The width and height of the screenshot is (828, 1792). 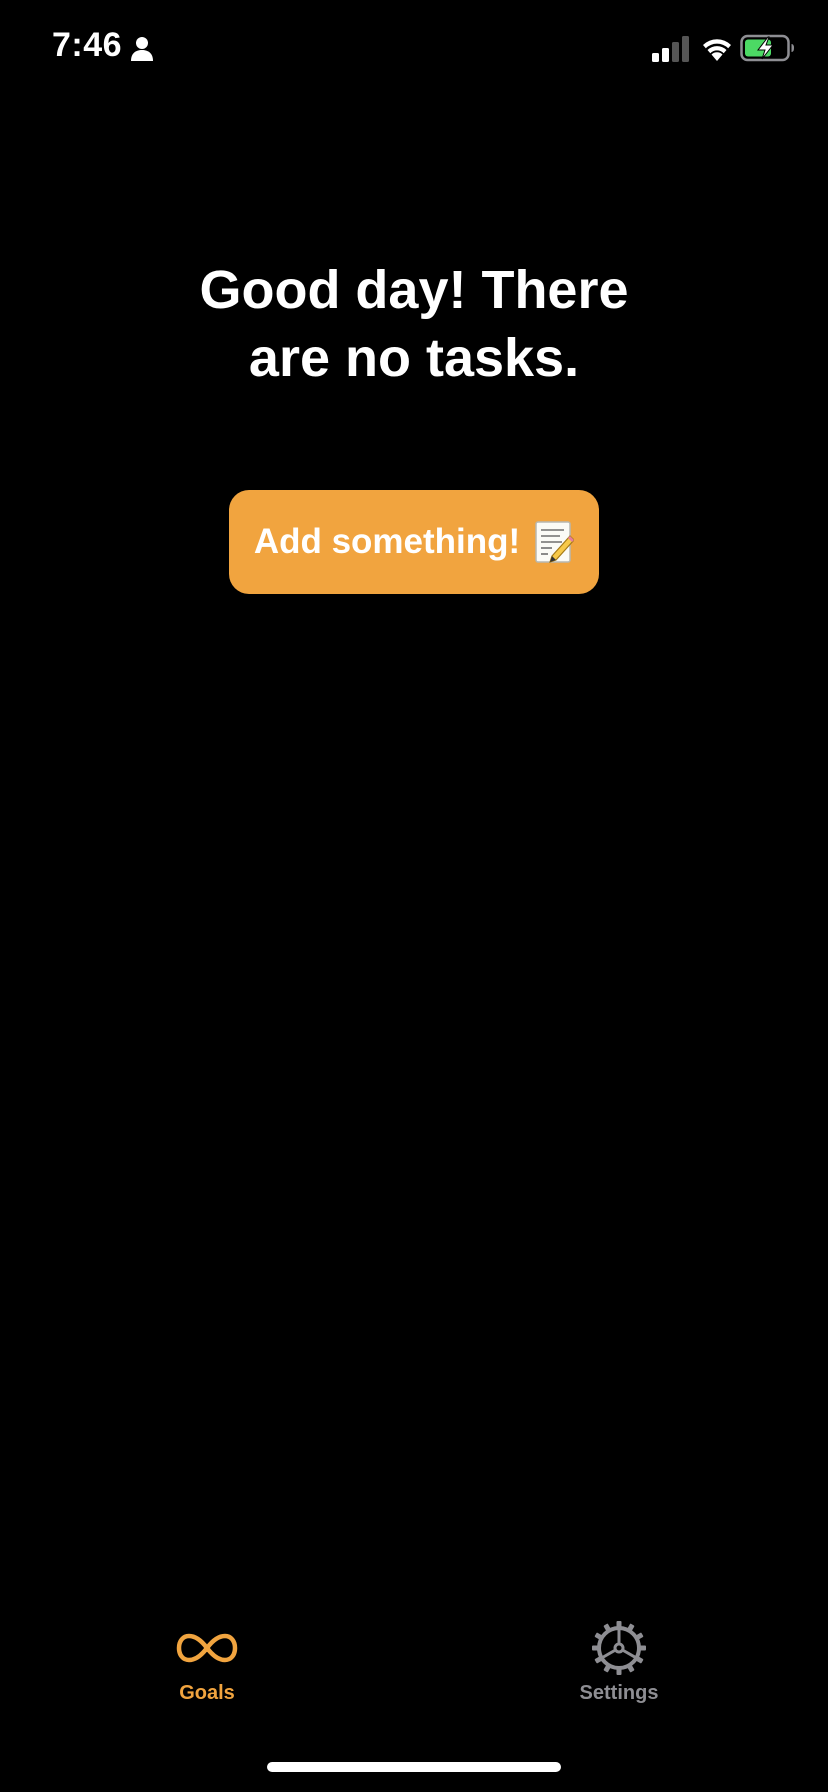 What do you see at coordinates (670, 49) in the screenshot?
I see `cellular-signal-icon` at bounding box center [670, 49].